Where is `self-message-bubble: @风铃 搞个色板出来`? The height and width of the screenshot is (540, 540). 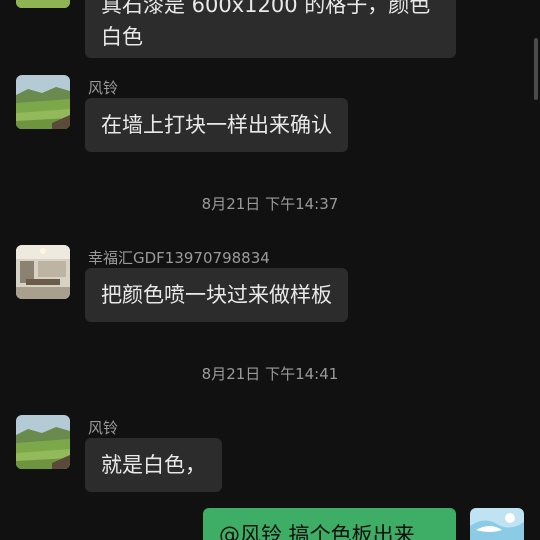 self-message-bubble: @风铃 搞个色板出来 is located at coordinates (329, 524).